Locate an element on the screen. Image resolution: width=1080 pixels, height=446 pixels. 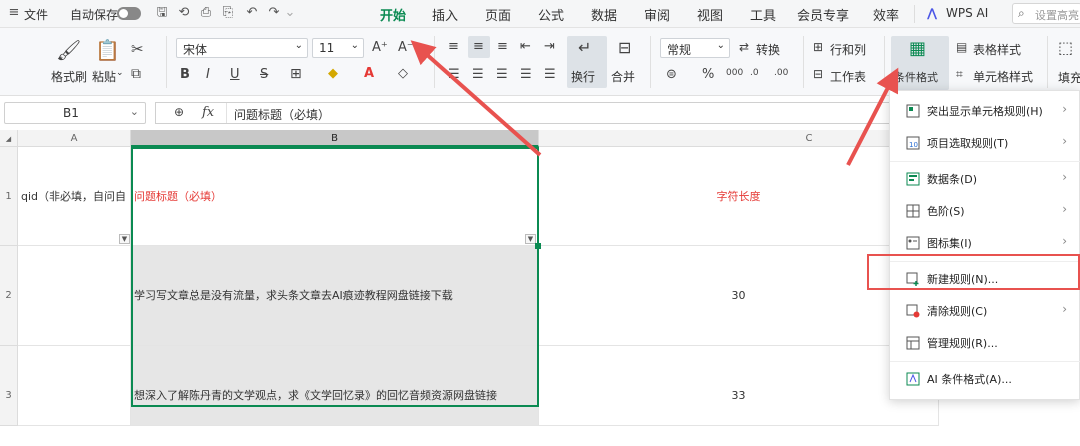
save-icon: 🖫 is located at coordinates (162, 13).